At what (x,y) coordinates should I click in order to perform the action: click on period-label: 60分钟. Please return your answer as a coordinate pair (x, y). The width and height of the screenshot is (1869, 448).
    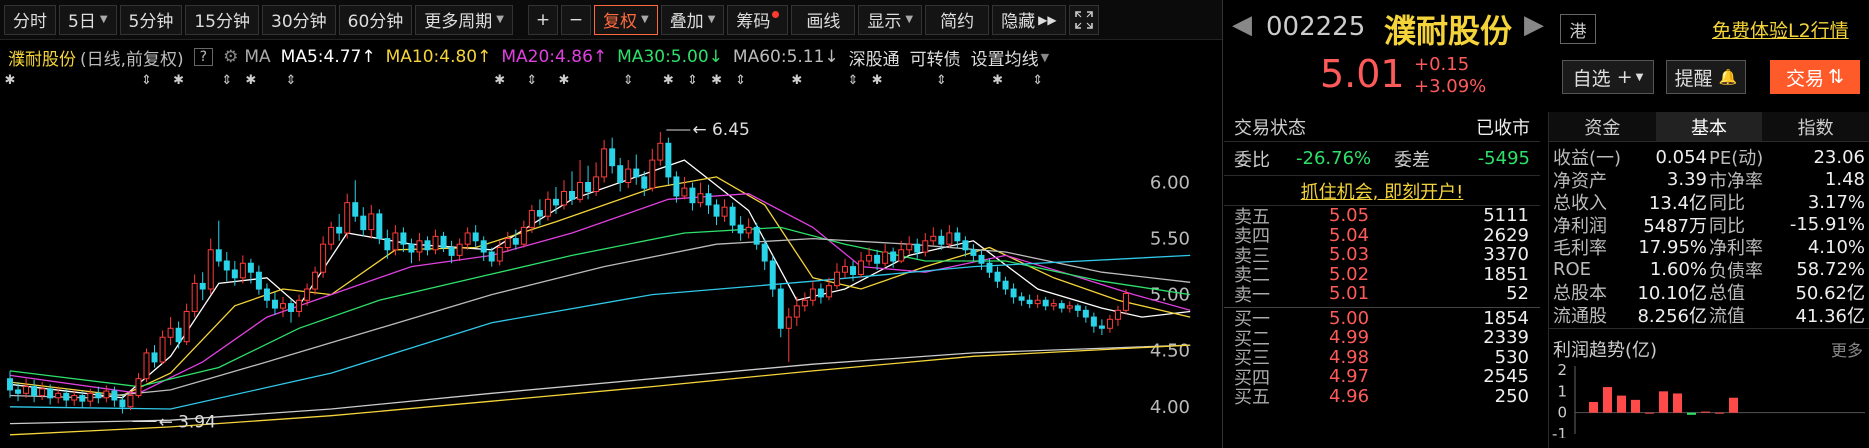
    Looking at the image, I should click on (375, 22).